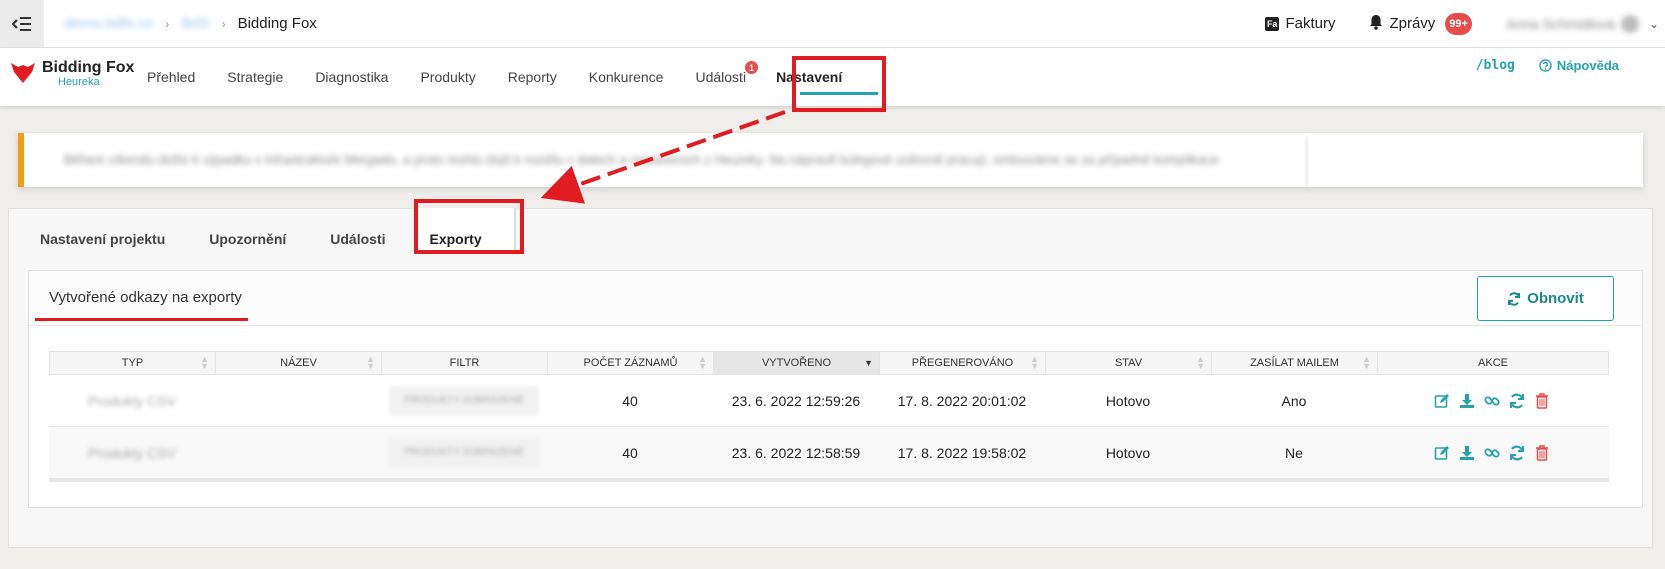  Describe the element at coordinates (1587, 65) in the screenshot. I see `help-label: Nápověda` at that location.